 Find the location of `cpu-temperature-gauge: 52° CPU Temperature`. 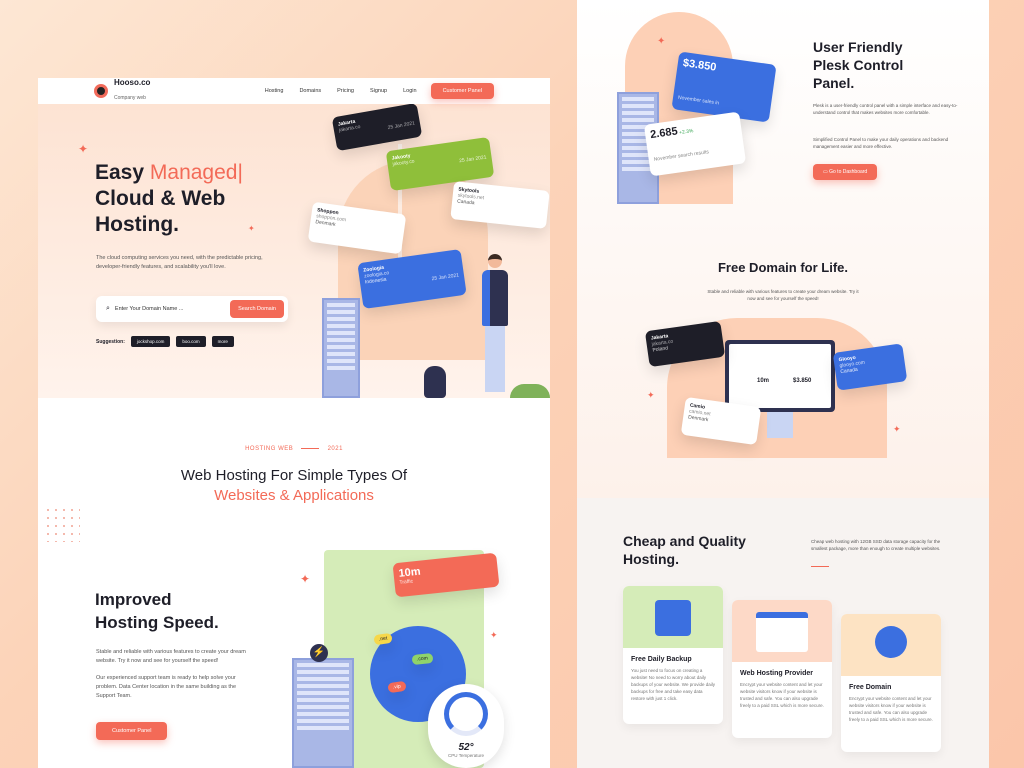

cpu-temperature-gauge: 52° CPU Temperature is located at coordinates (466, 726).